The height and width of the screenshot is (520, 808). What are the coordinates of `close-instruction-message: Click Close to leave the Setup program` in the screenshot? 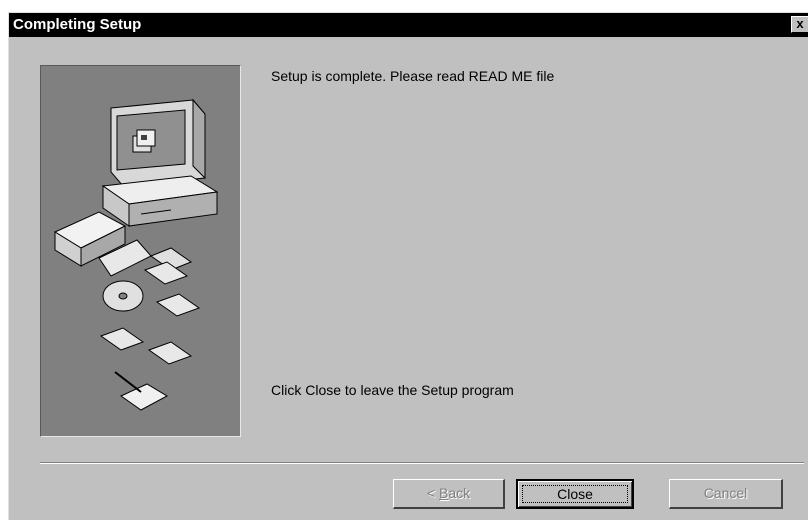 It's located at (392, 390).